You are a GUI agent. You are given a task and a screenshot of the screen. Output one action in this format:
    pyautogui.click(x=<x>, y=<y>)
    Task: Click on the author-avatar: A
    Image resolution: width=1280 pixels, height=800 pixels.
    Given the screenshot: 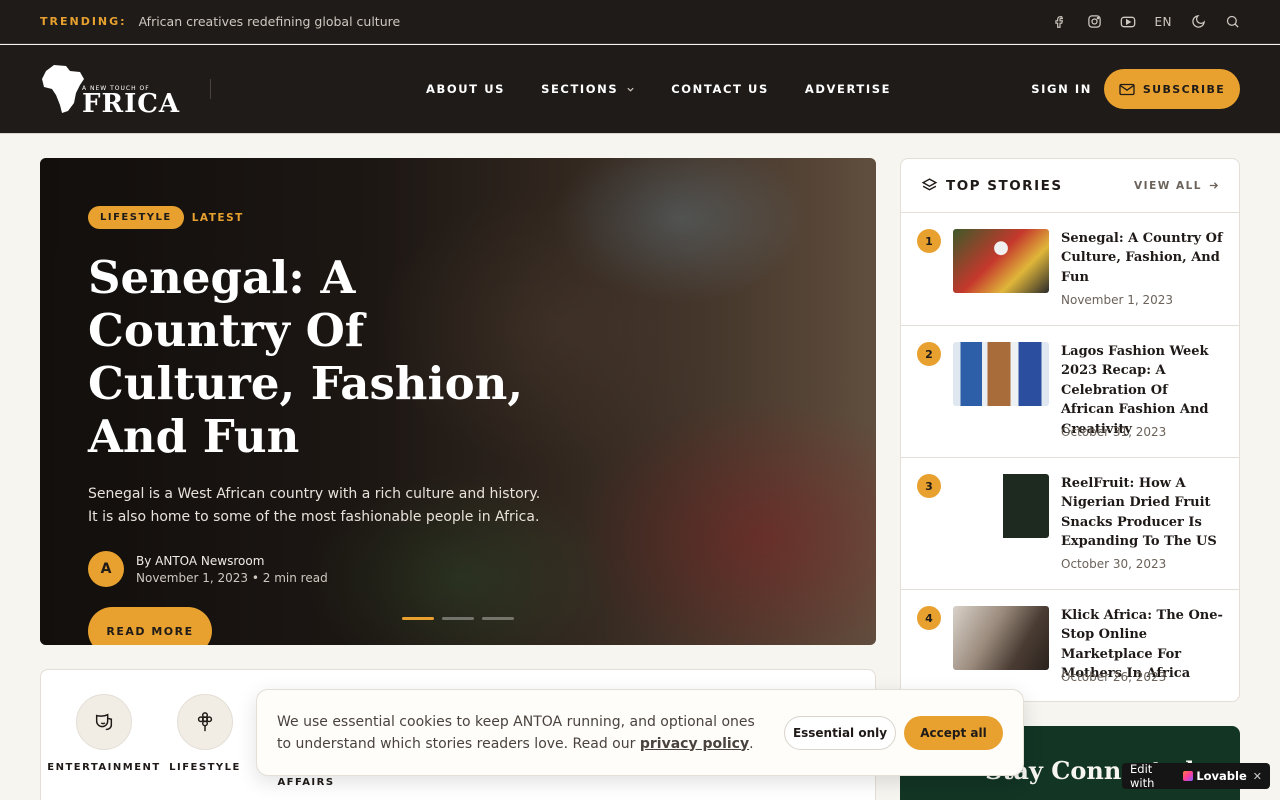 What is the action you would take?
    pyautogui.click(x=106, y=569)
    